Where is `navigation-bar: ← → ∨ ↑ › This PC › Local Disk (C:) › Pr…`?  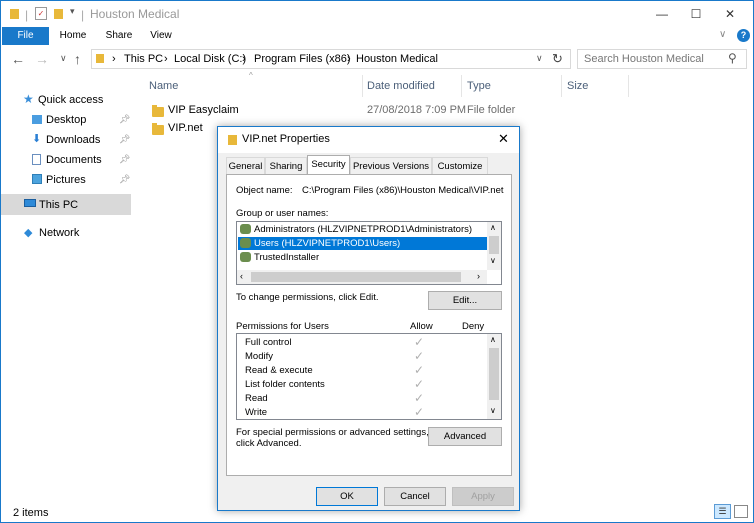 navigation-bar: ← → ∨ ↑ › This PC › Local Disk (C:) › Pr… is located at coordinates (377, 60).